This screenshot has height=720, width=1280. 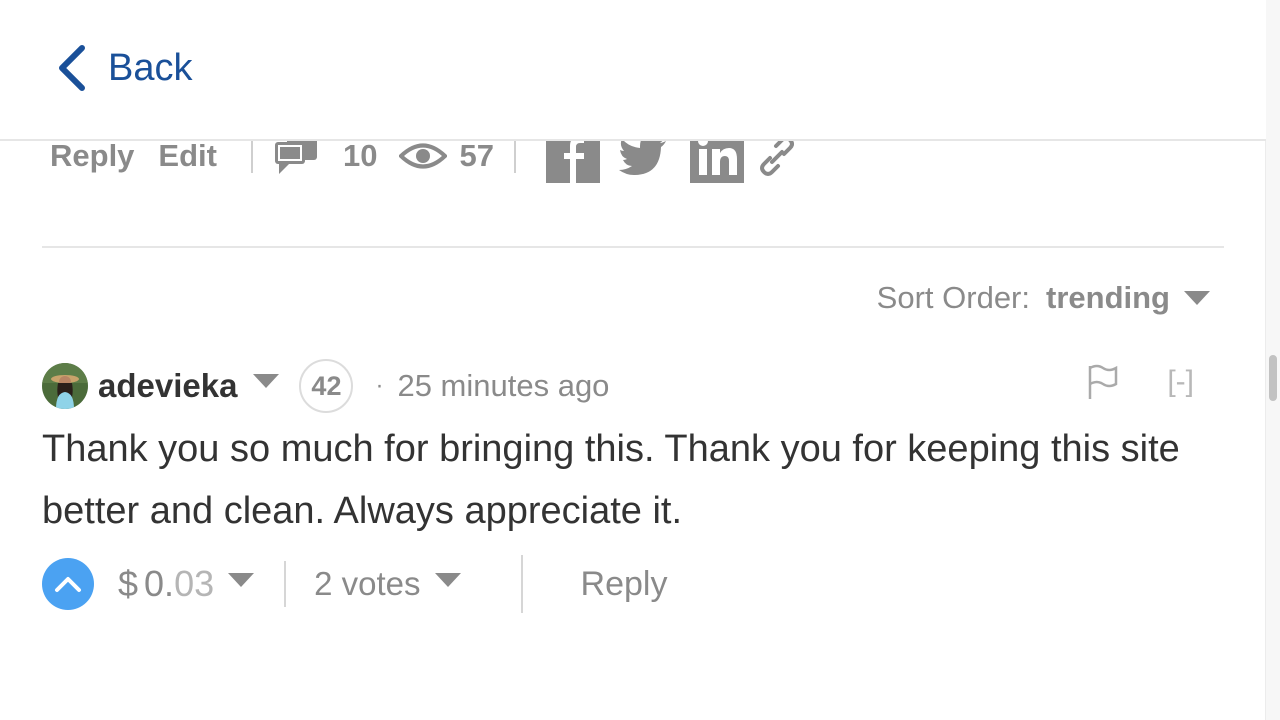 What do you see at coordinates (92, 156) in the screenshot?
I see `post-reply-link: Reply` at bounding box center [92, 156].